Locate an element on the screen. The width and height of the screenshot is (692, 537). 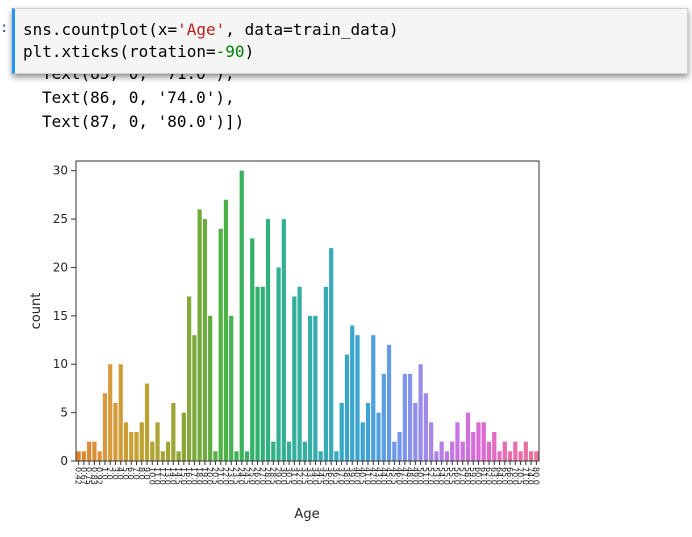
bar-53.0 is located at coordinates (436, 456).